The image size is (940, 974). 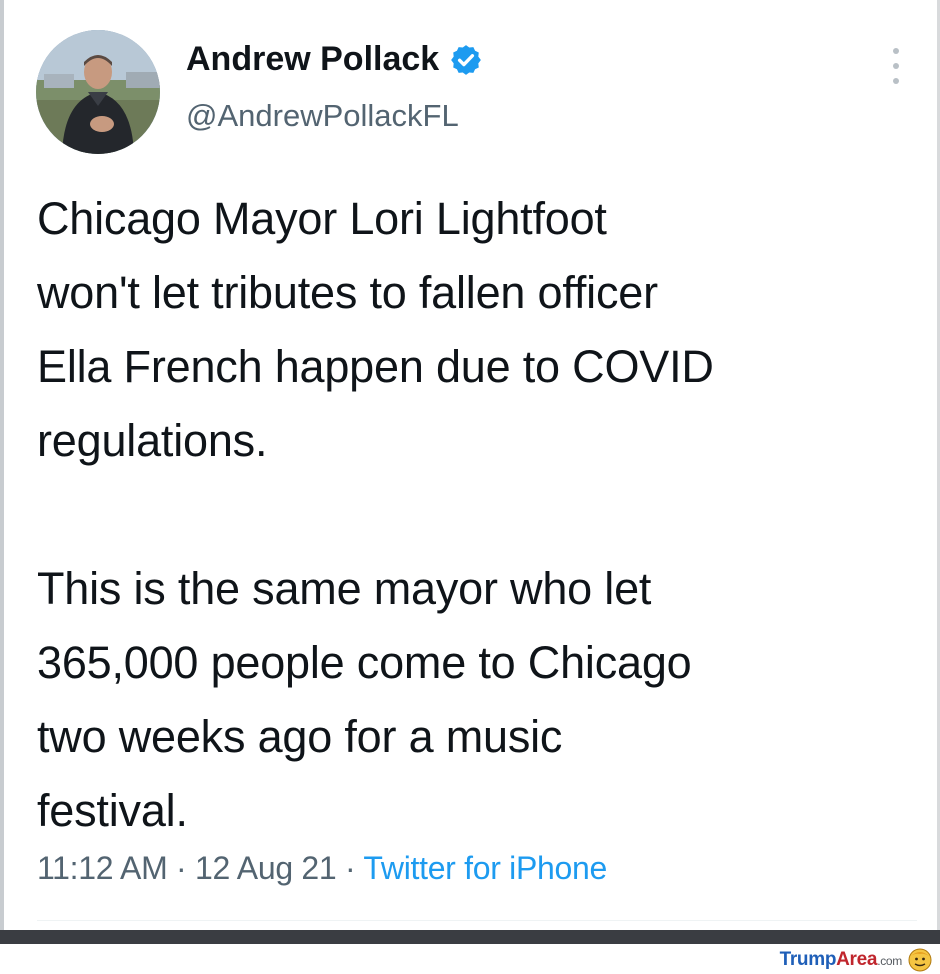 I want to click on avatar-photo, so click(x=98, y=92).